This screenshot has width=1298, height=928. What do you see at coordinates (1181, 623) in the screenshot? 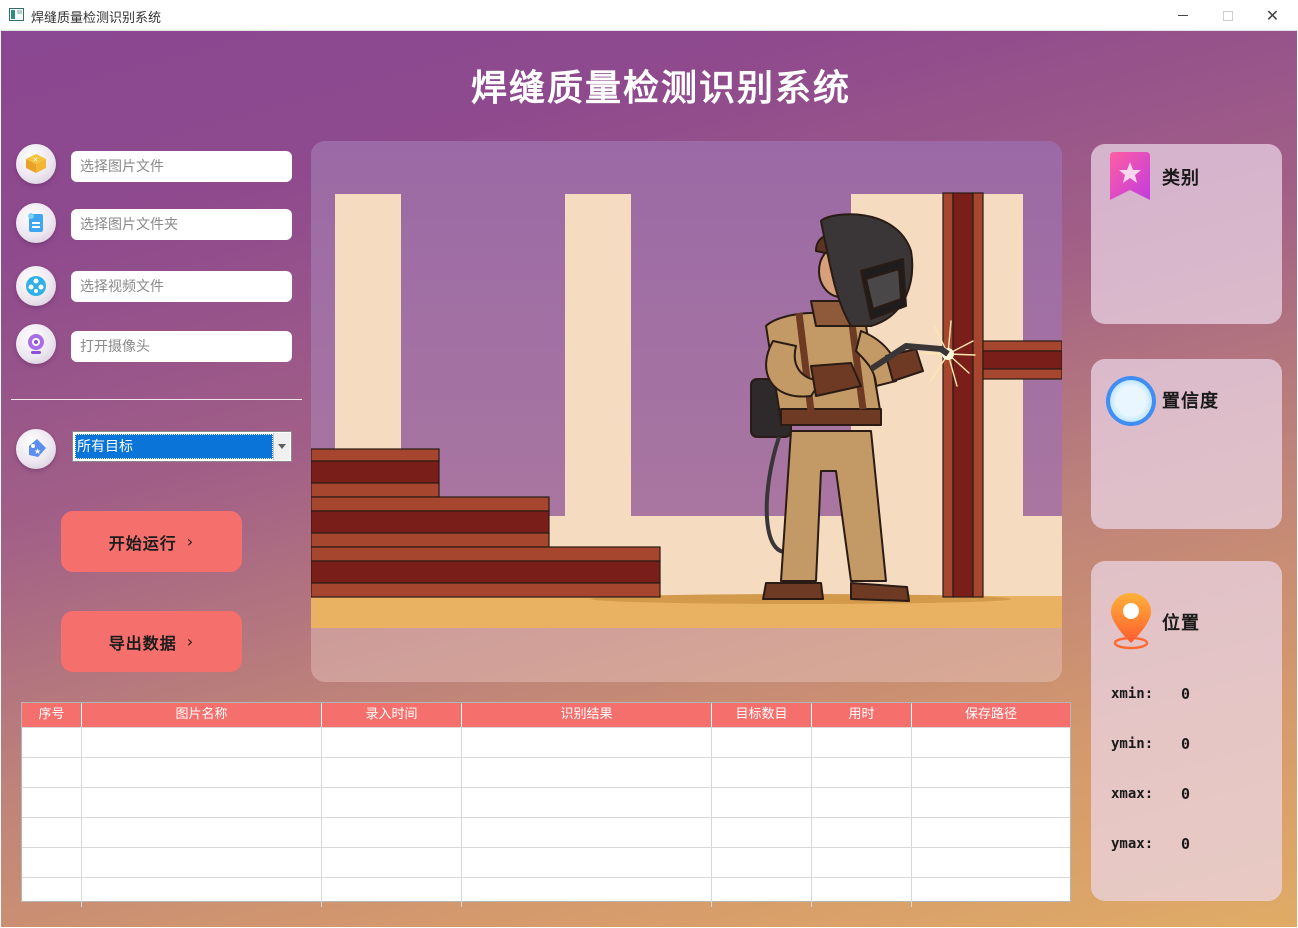
I see `position-title: 位置` at bounding box center [1181, 623].